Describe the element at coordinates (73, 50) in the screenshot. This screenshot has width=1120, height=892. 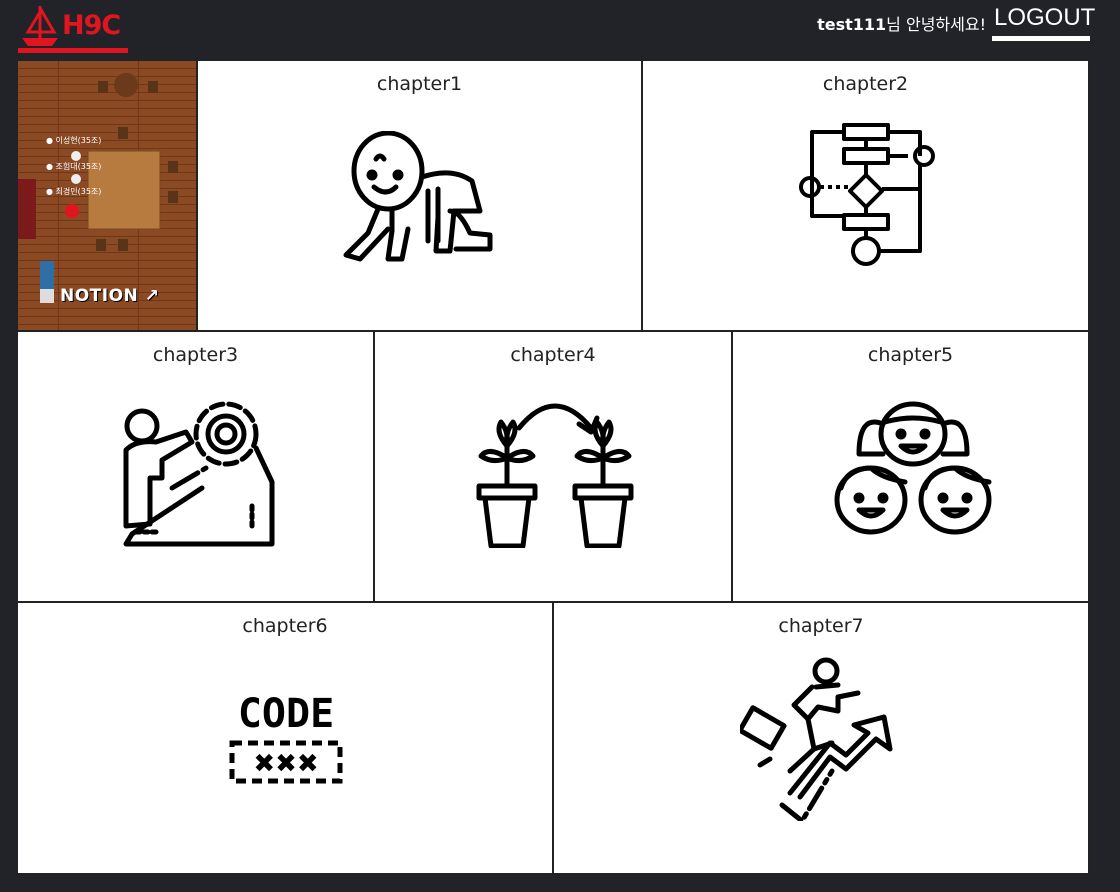
I see `brand-underline` at that location.